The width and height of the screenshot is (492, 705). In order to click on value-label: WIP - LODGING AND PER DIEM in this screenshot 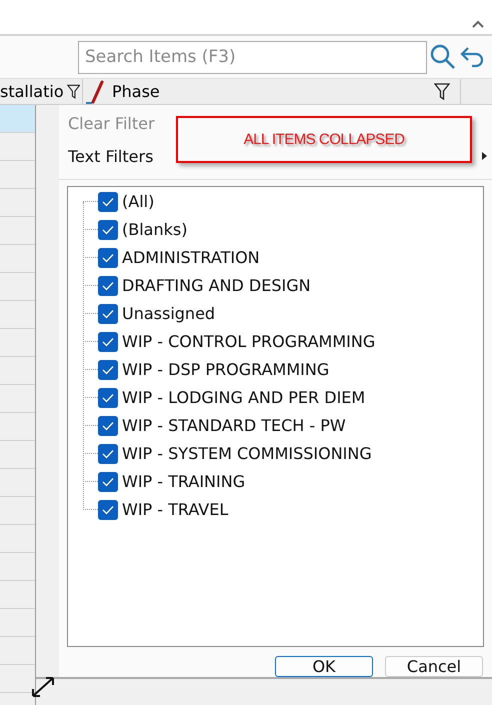, I will do `click(244, 398)`.